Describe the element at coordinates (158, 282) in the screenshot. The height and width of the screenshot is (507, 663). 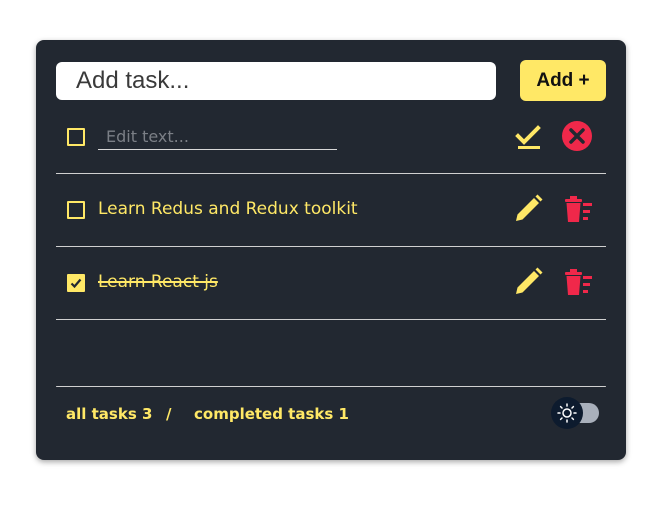
I see `task-text: Learn React js` at that location.